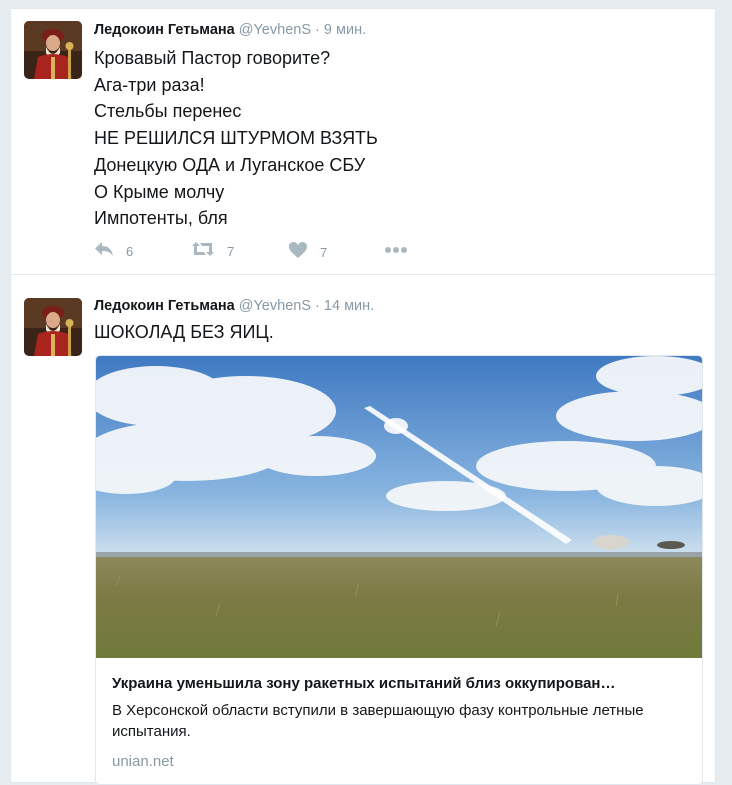 This screenshot has height=785, width=732. What do you see at coordinates (168, 111) in the screenshot?
I see `tweet-text-line: Стельбы перенес` at bounding box center [168, 111].